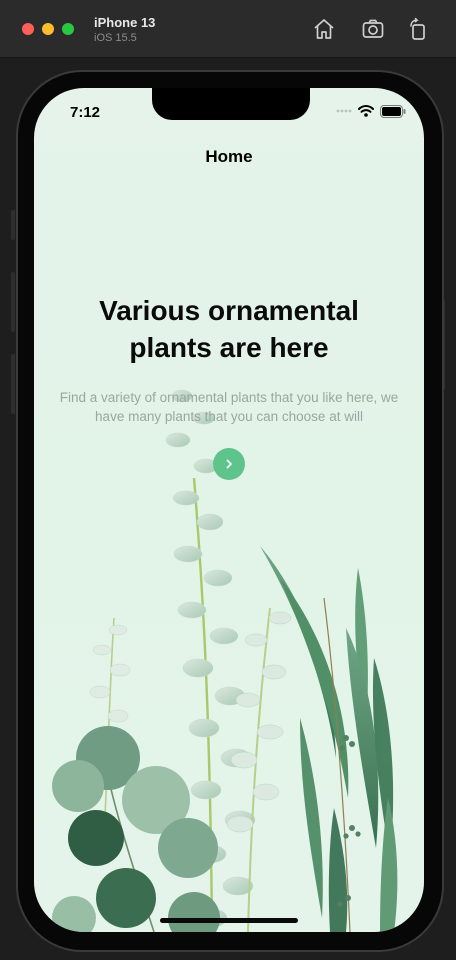 The width and height of the screenshot is (456, 960). What do you see at coordinates (13, 225) in the screenshot?
I see `mute-switch` at bounding box center [13, 225].